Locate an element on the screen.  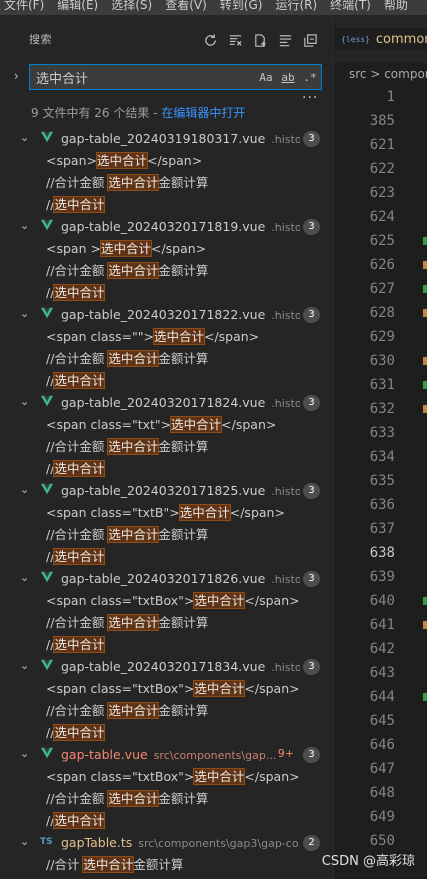
line-number: 644 is located at coordinates (381, 697).